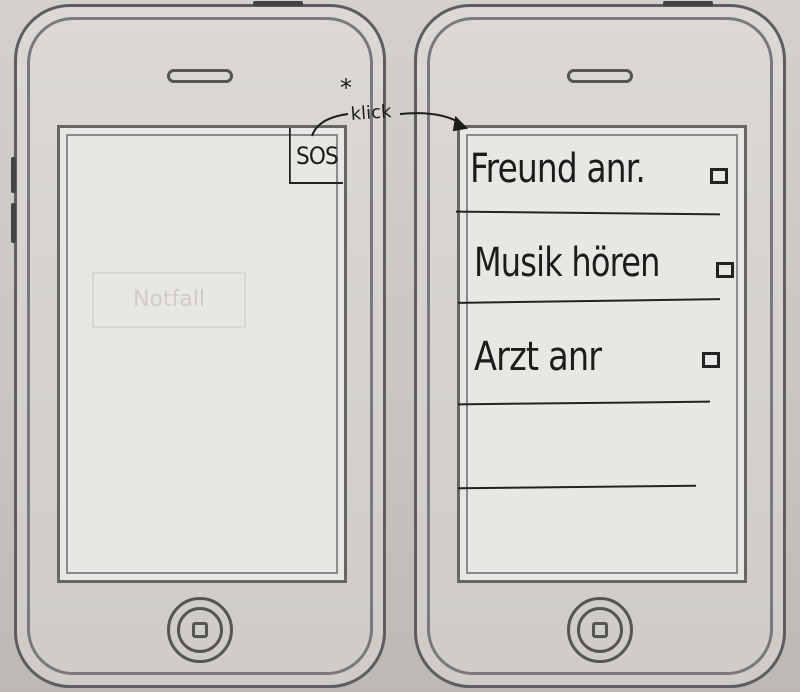 This screenshot has width=800, height=692. Describe the element at coordinates (346, 88) in the screenshot. I see `annotation-star: *` at that location.